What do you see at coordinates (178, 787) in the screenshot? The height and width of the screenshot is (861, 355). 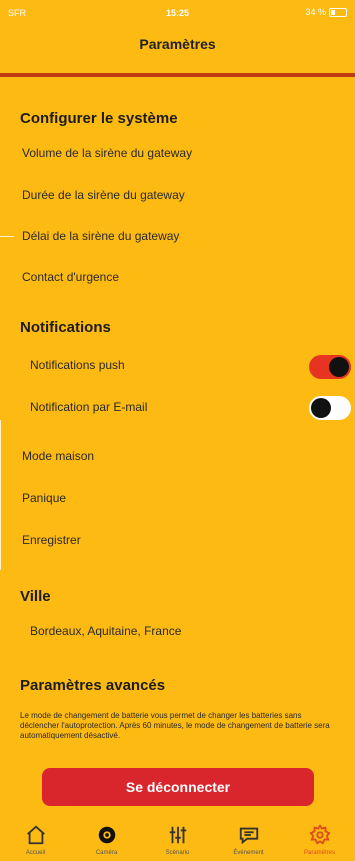 I see `logout-button: Se déconnecter` at bounding box center [178, 787].